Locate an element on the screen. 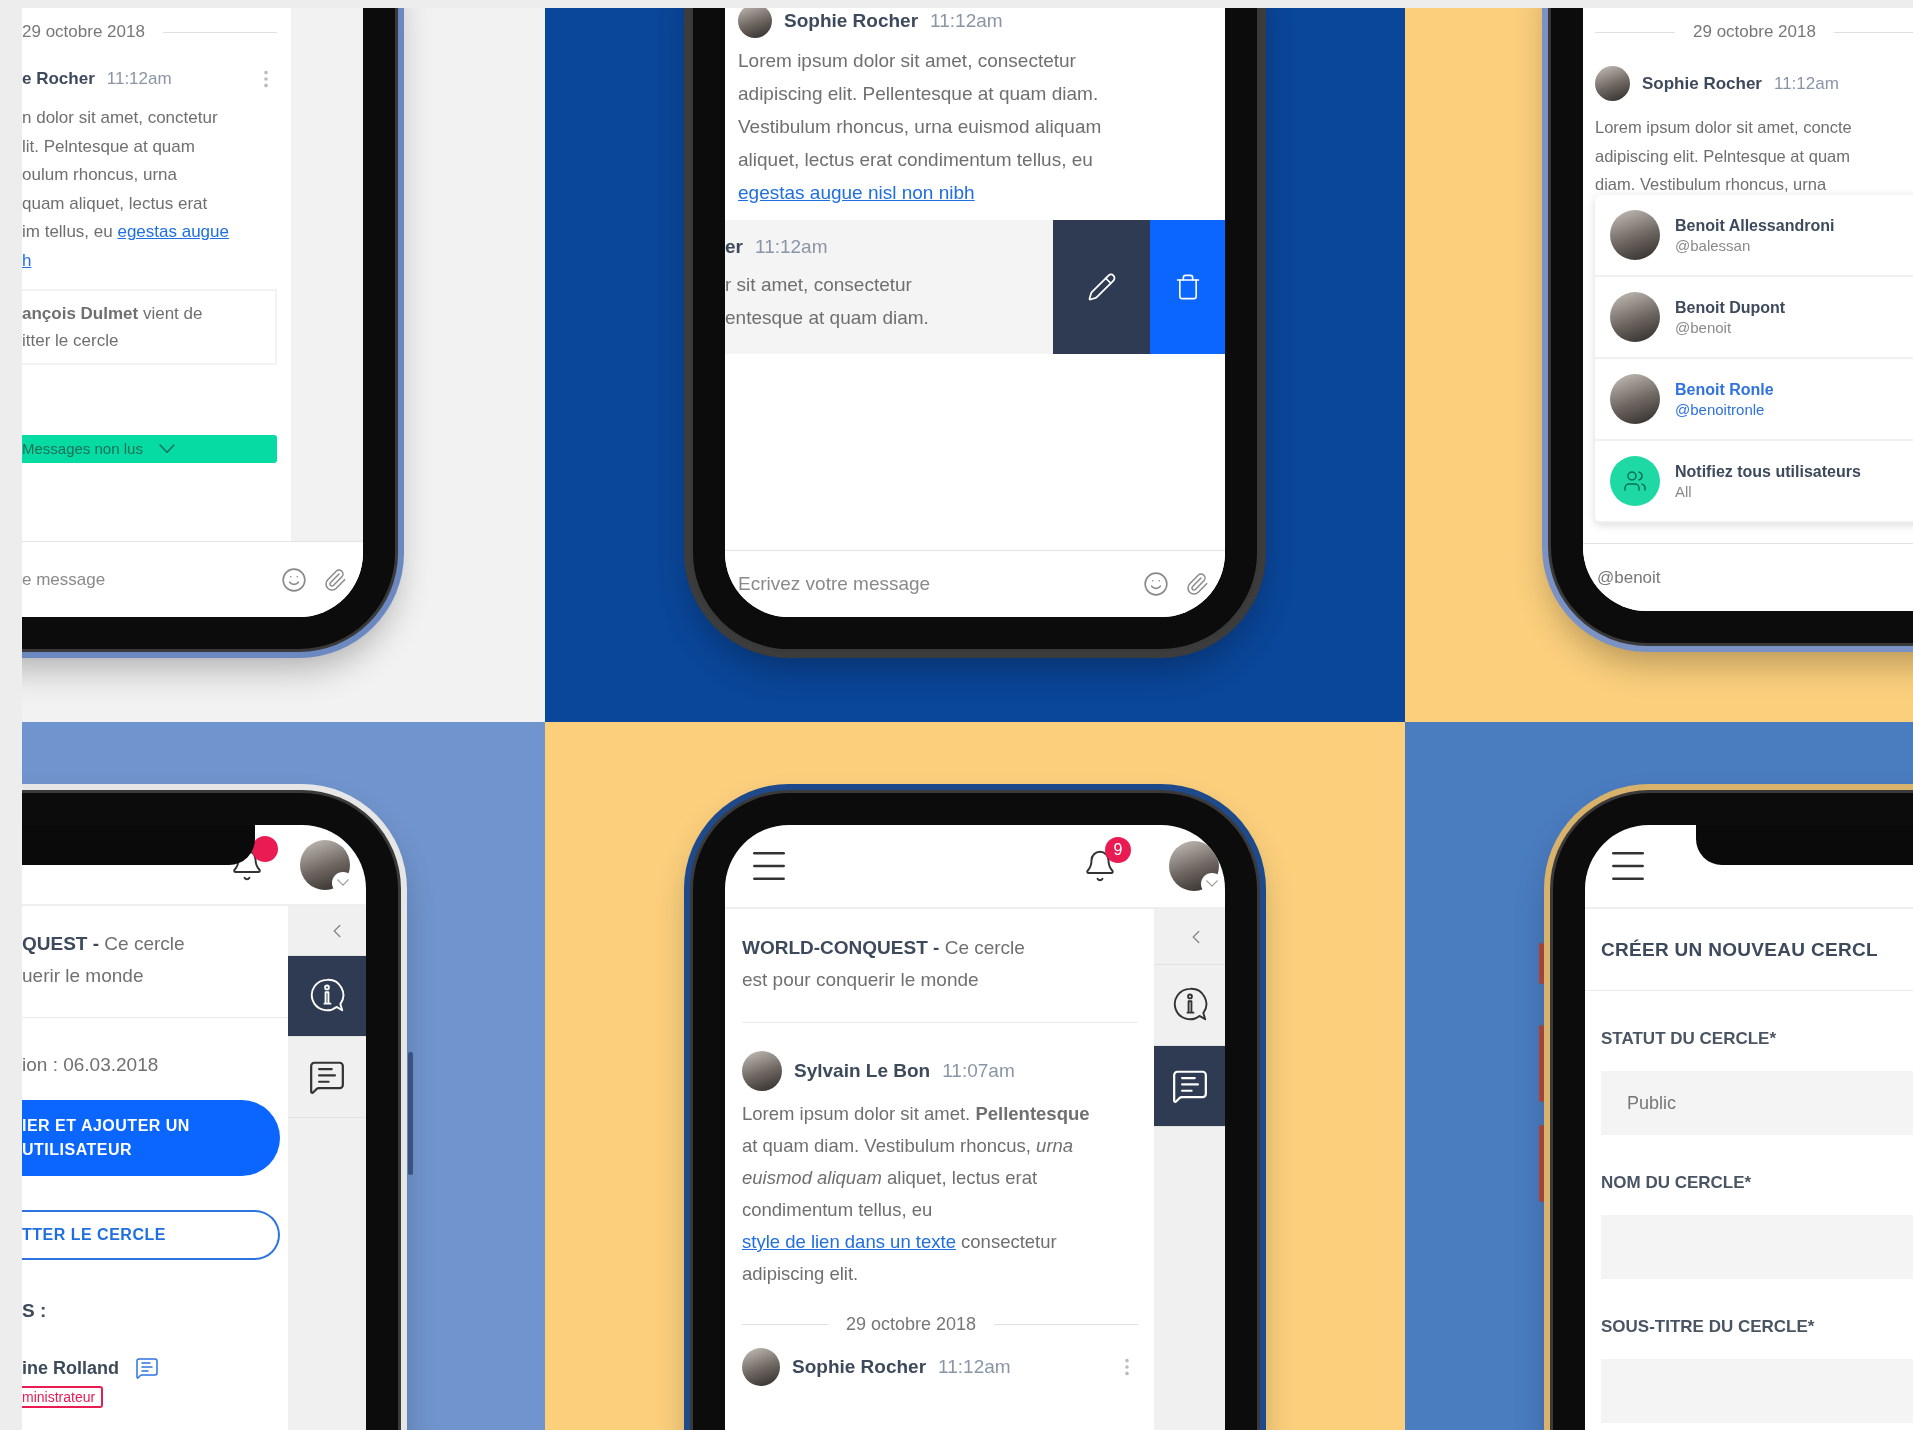  member-name: ine Rolland is located at coordinates (70, 1368).